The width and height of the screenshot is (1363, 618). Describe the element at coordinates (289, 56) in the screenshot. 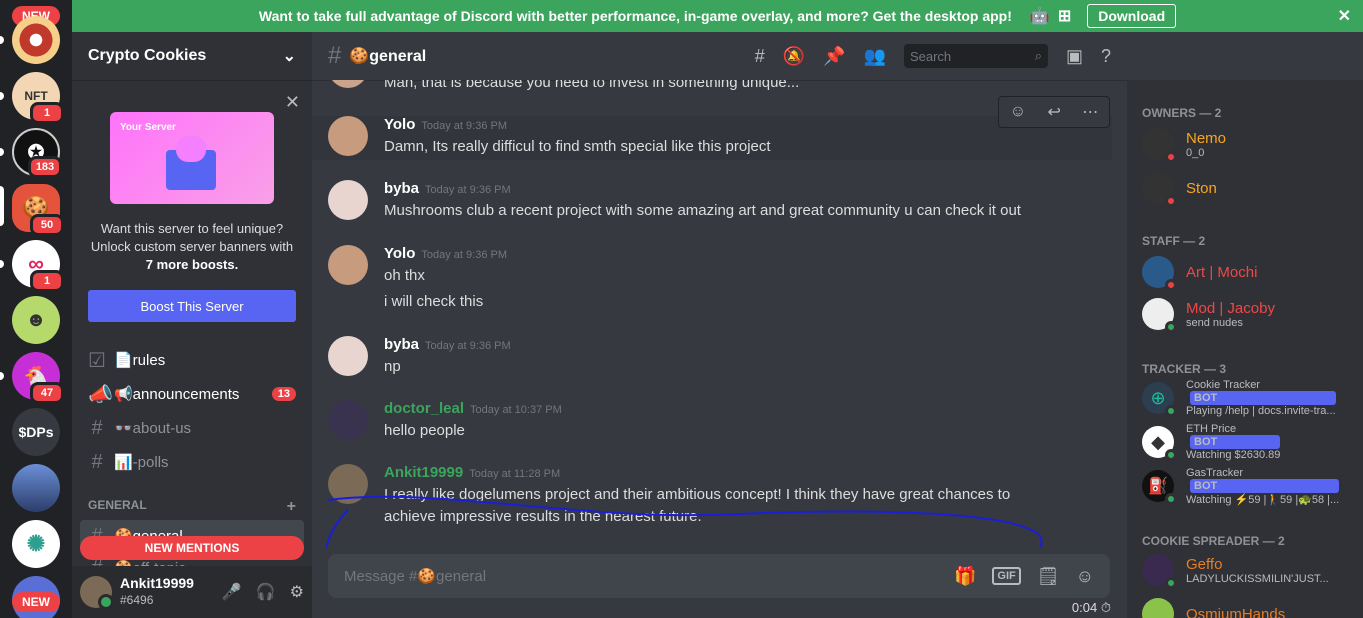

I see `chevron-down-icon: ⌄` at that location.